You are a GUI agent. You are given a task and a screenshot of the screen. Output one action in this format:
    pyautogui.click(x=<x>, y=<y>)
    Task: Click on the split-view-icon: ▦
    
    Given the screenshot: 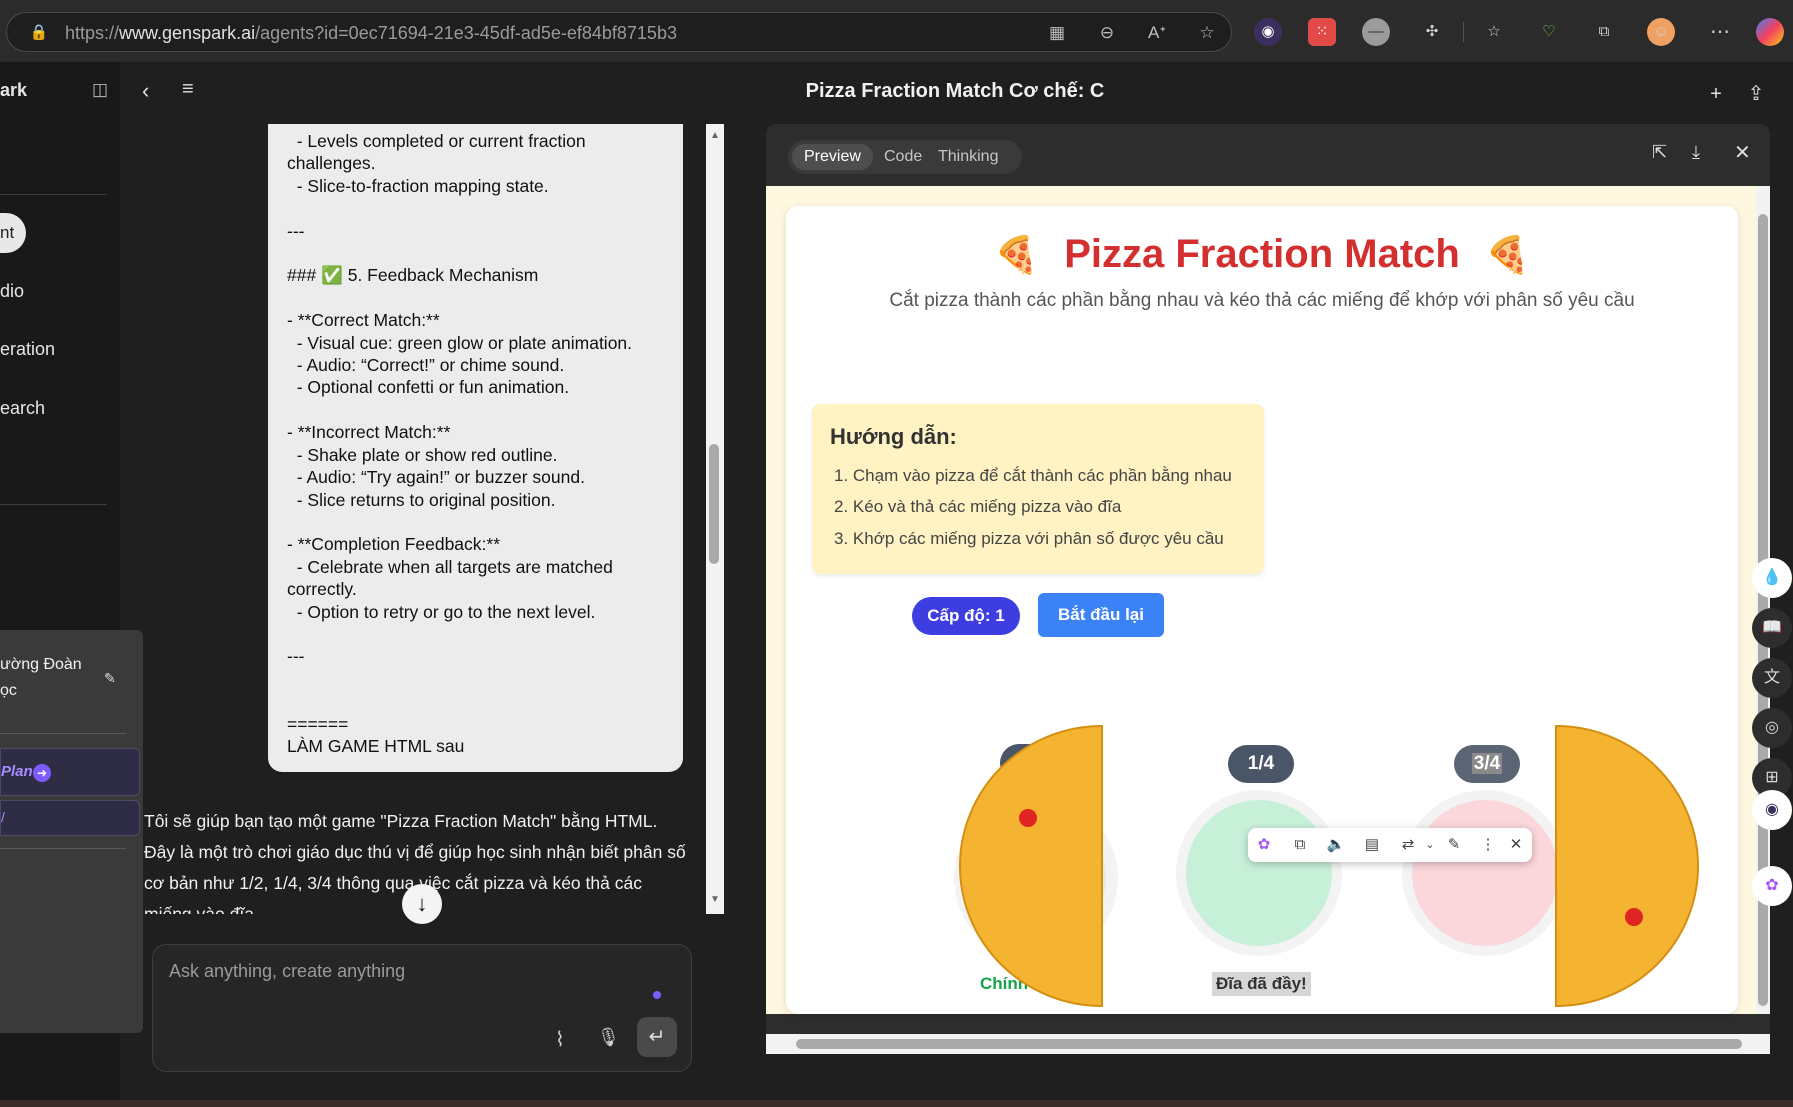 What is the action you would take?
    pyautogui.click(x=1057, y=33)
    